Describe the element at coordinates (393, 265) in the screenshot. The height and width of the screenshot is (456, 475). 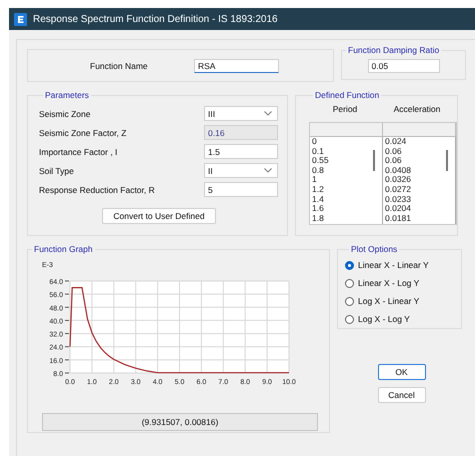
I see `option-label: Linear X - Linear Y` at that location.